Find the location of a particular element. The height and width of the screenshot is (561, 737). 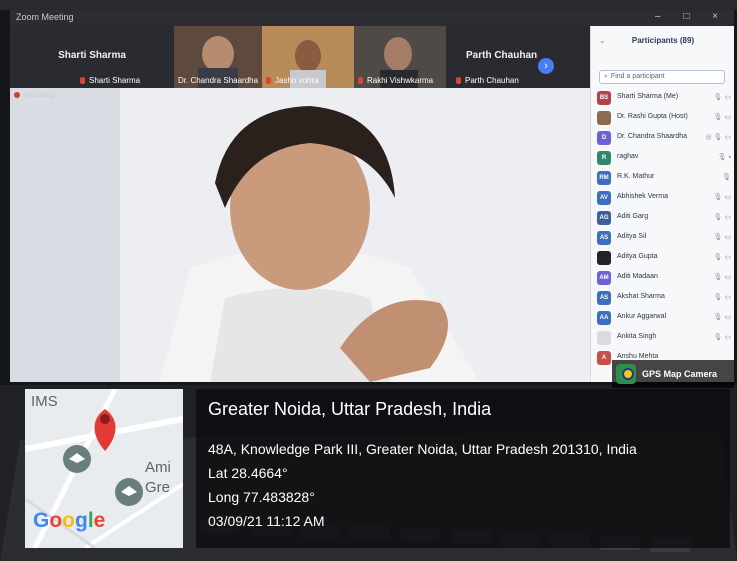

avatar: AG is located at coordinates (604, 218).